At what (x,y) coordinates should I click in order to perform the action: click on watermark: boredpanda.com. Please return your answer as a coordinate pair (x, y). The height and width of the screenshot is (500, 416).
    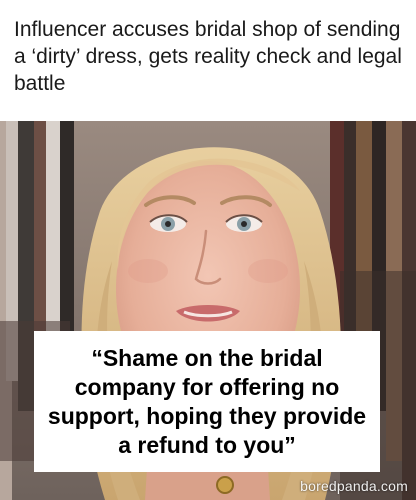
    Looking at the image, I should click on (354, 486).